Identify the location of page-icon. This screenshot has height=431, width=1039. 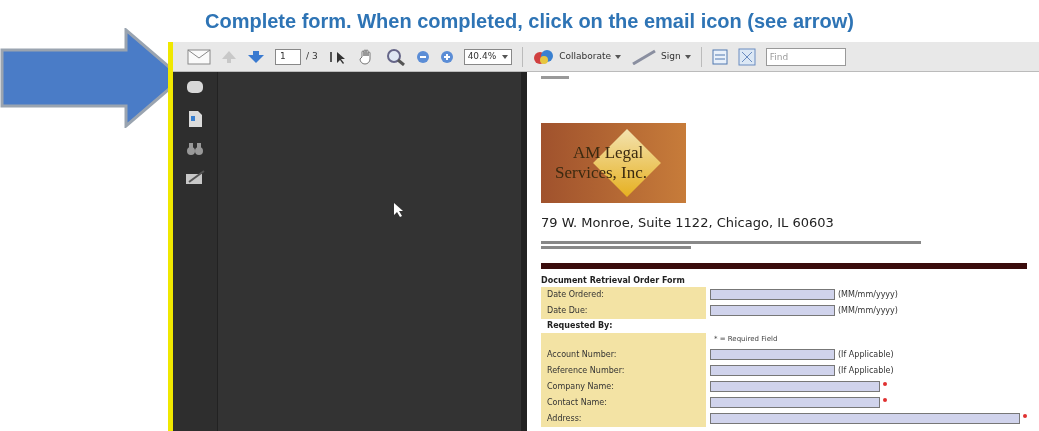
(194, 119).